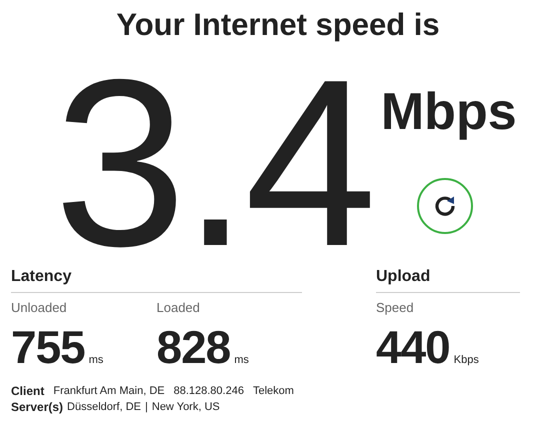 This screenshot has height=431, width=556. Describe the element at coordinates (109, 391) in the screenshot. I see `client-info: Frankfurt Am Main, DE` at that location.